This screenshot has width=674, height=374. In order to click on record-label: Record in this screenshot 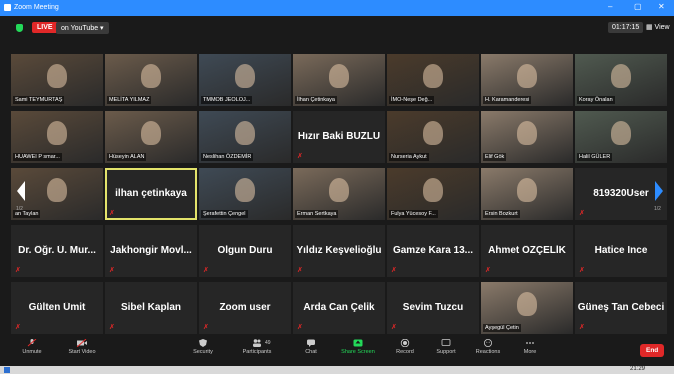, I will do `click(405, 352)`.